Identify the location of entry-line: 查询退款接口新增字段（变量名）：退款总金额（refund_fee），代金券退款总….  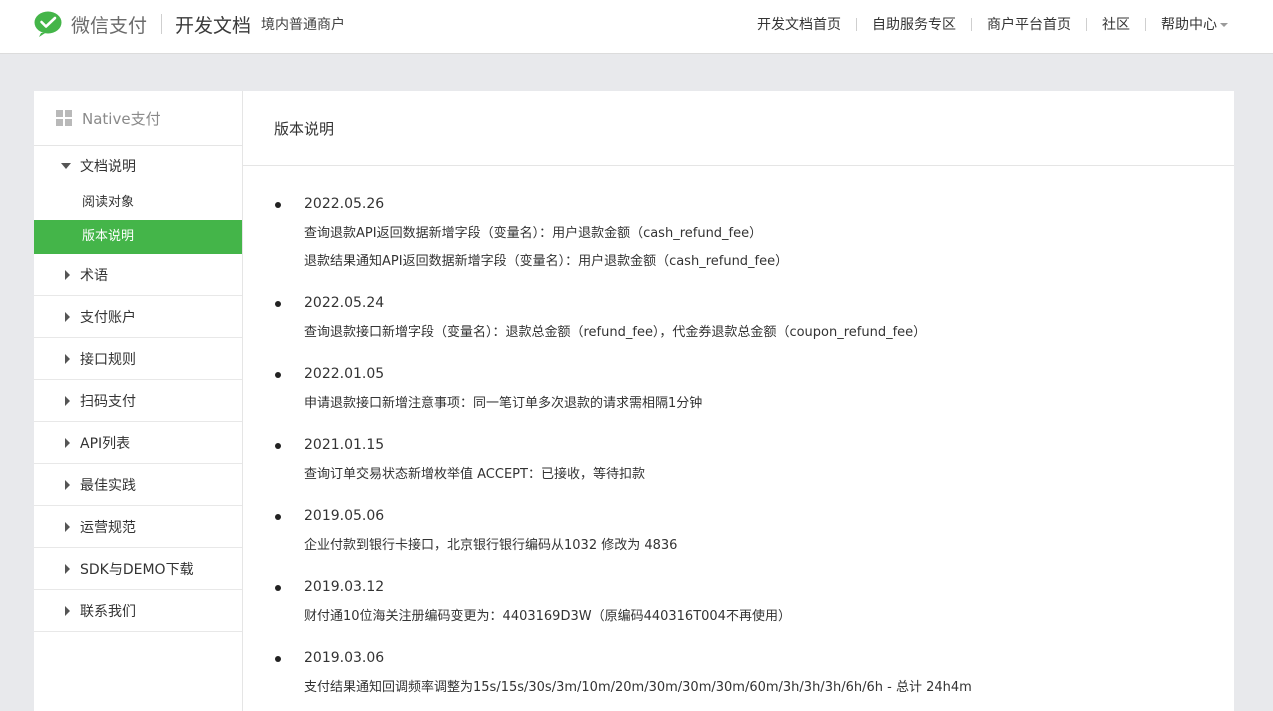
(615, 332).